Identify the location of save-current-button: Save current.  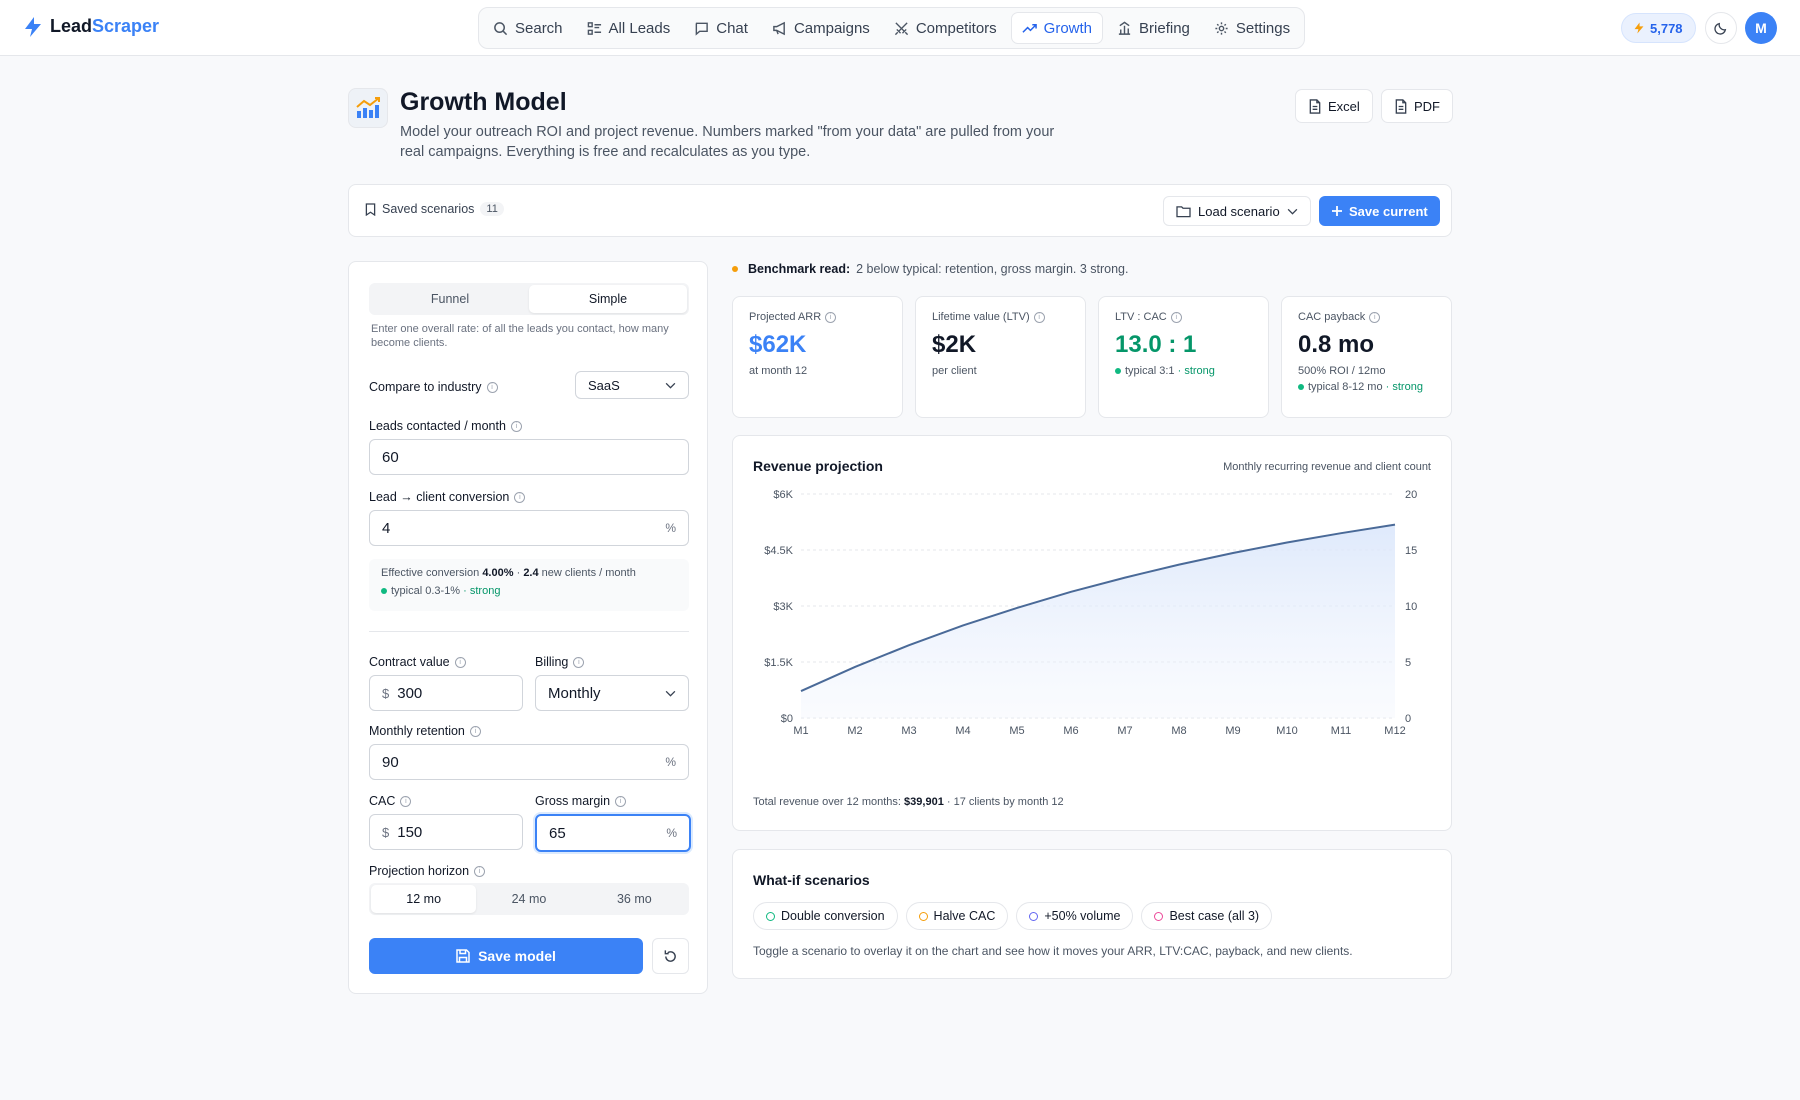
(1379, 211).